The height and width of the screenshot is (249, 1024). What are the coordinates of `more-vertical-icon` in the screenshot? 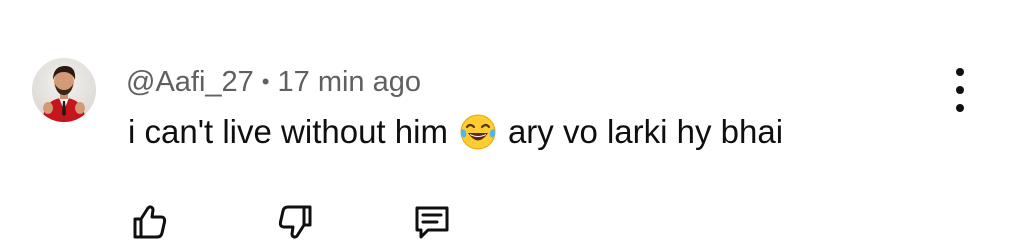 It's located at (960, 72).